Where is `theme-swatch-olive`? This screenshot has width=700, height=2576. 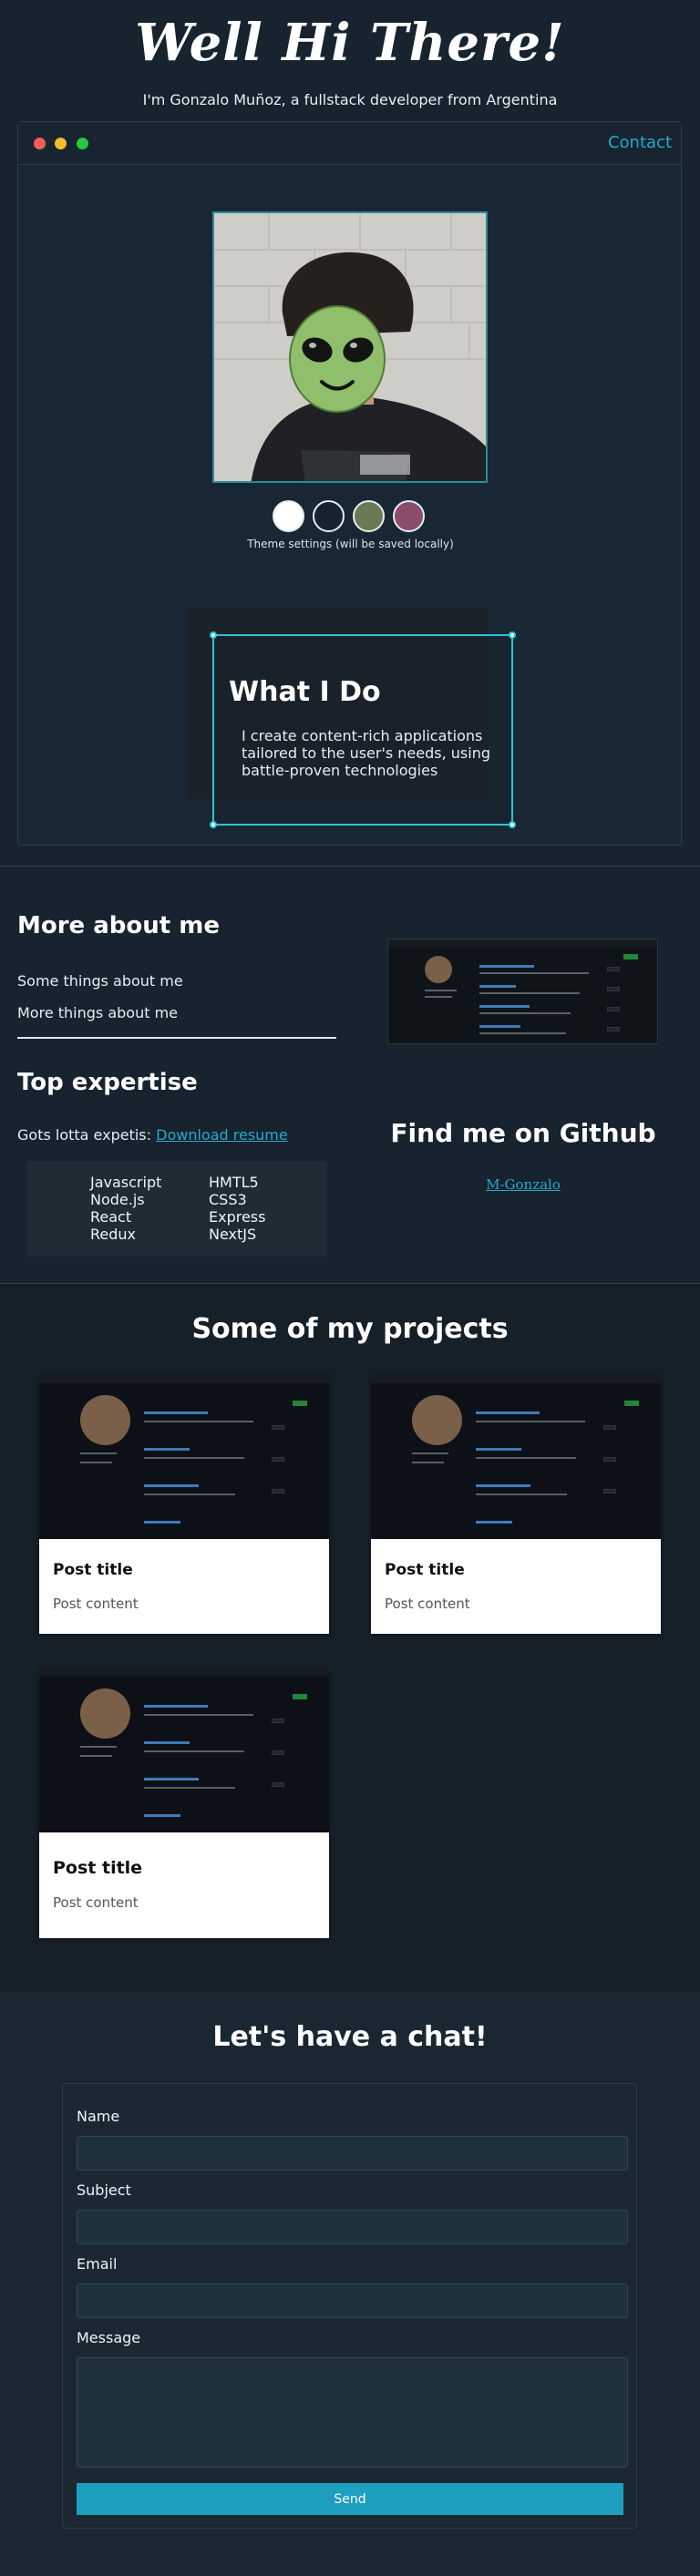
theme-swatch-olive is located at coordinates (369, 516).